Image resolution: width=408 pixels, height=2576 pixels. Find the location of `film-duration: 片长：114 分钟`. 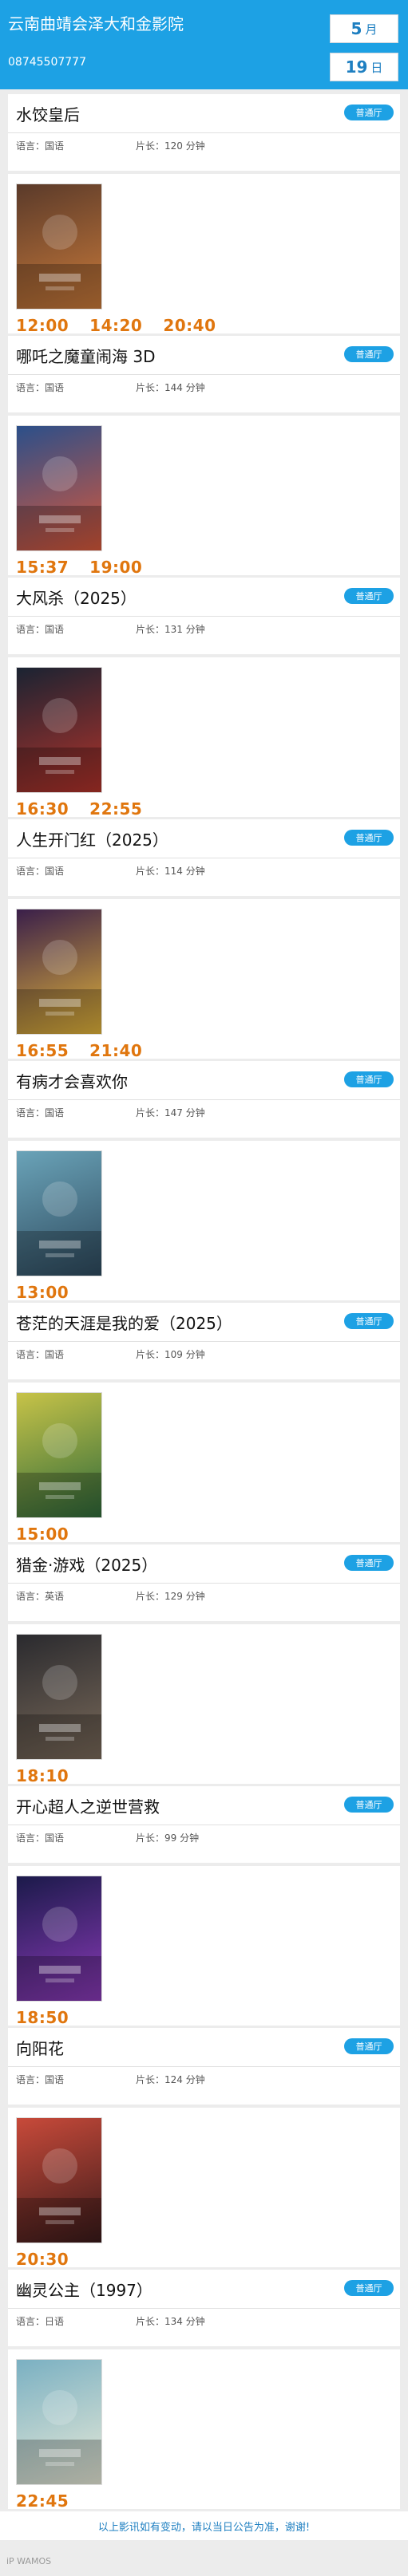

film-duration: 片长：114 分钟 is located at coordinates (170, 871).